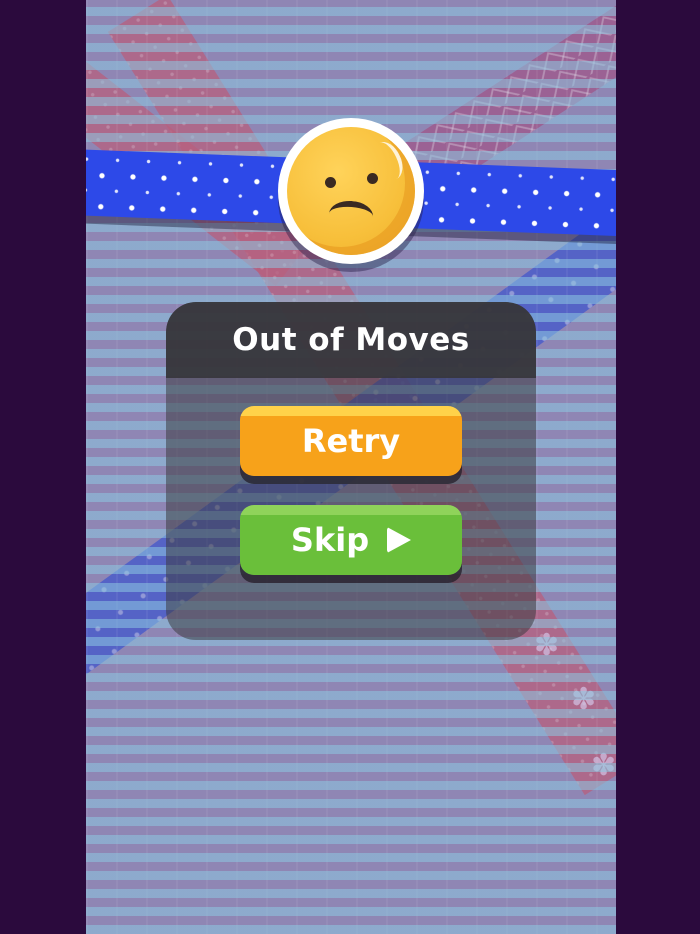 The height and width of the screenshot is (934, 700). What do you see at coordinates (399, 540) in the screenshot?
I see `play-icon` at bounding box center [399, 540].